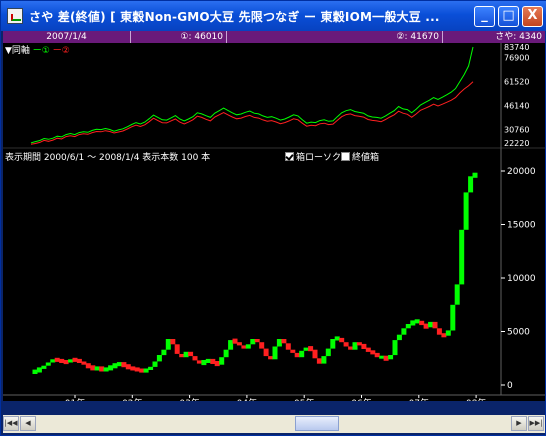  I want to click on scroll-prev-button: ◀, so click(28, 423).